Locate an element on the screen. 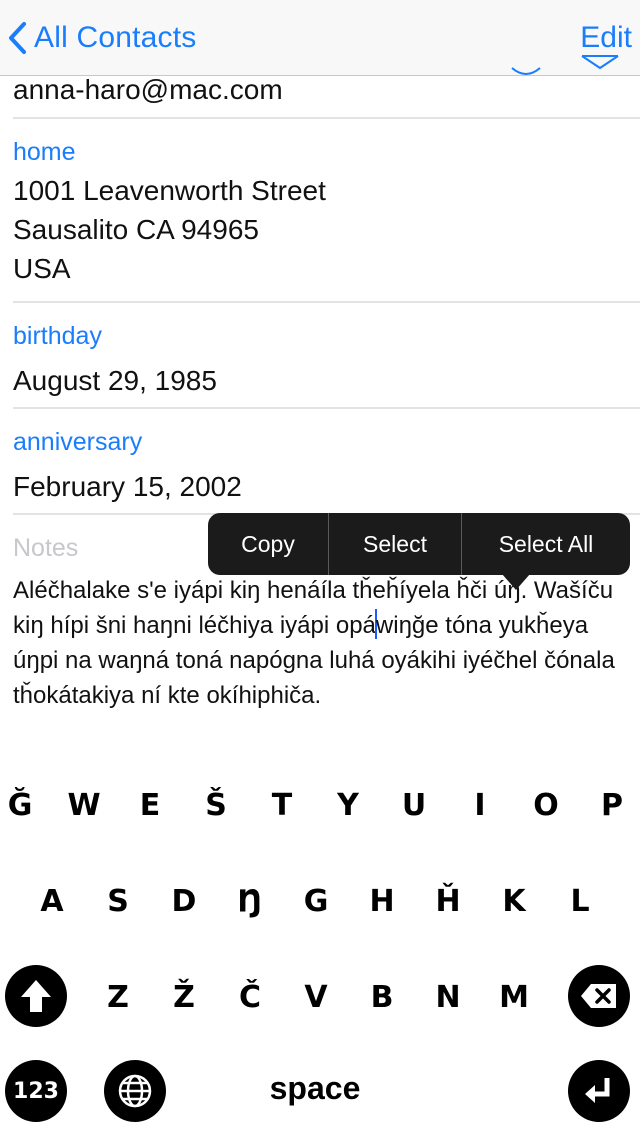 The image size is (640, 1136). address-label: home is located at coordinates (44, 152).